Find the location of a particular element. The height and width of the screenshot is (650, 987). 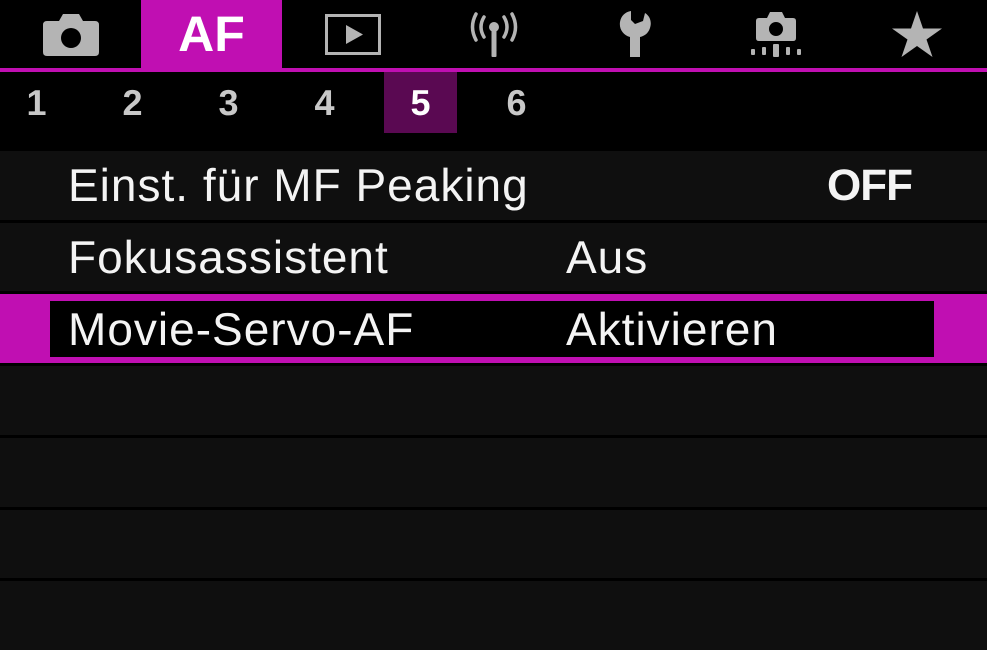

setting-label: Movie-Servo-AF is located at coordinates (242, 329).